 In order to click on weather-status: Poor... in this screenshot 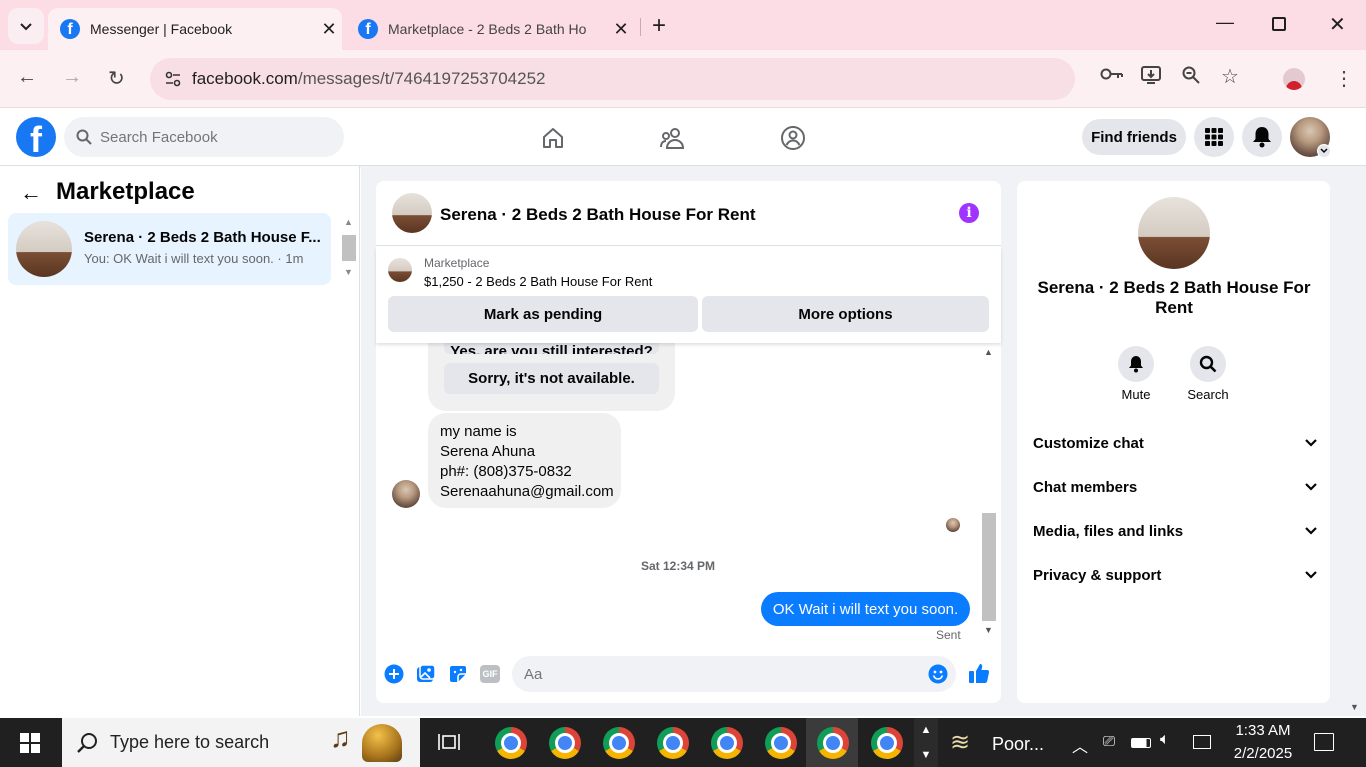, I will do `click(1018, 744)`.